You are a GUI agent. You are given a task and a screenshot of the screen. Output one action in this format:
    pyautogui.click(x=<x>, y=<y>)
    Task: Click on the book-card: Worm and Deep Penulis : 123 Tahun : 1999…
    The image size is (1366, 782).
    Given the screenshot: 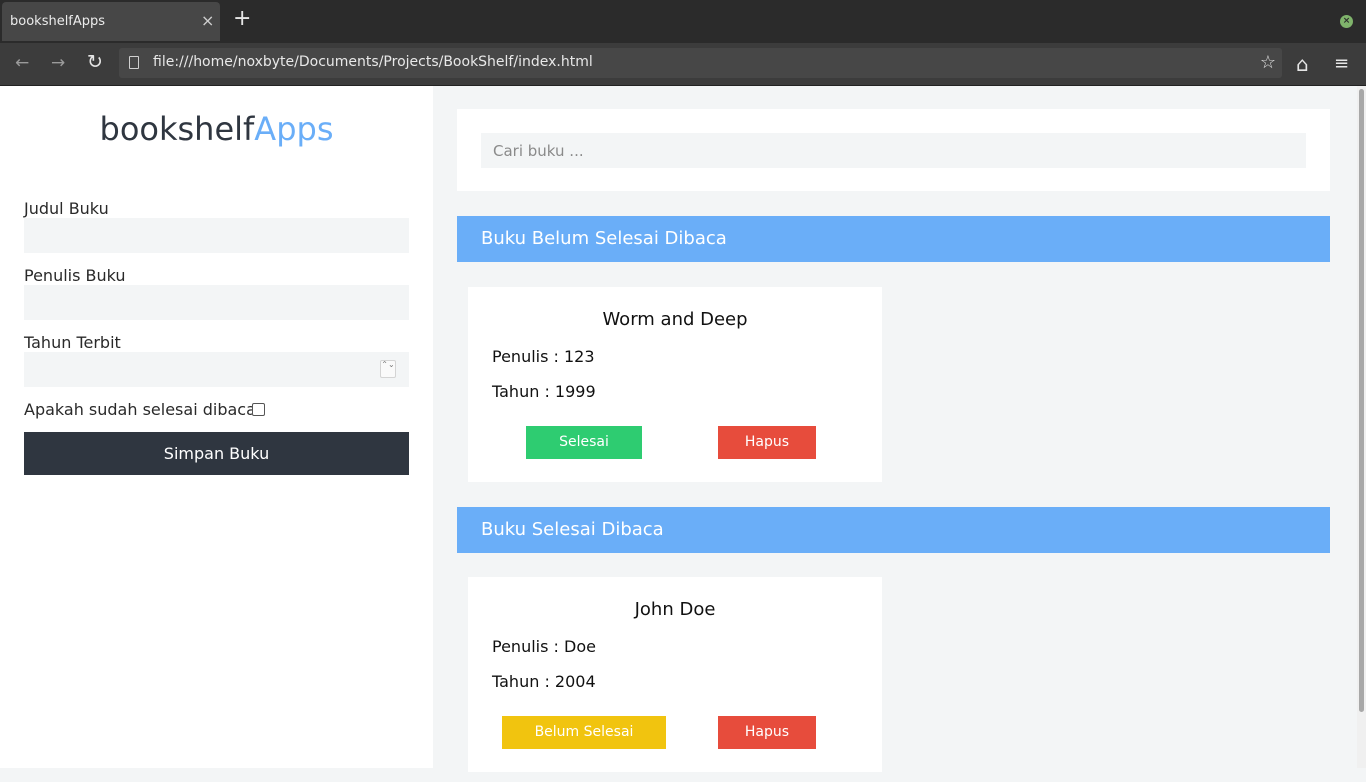 What is the action you would take?
    pyautogui.click(x=675, y=385)
    